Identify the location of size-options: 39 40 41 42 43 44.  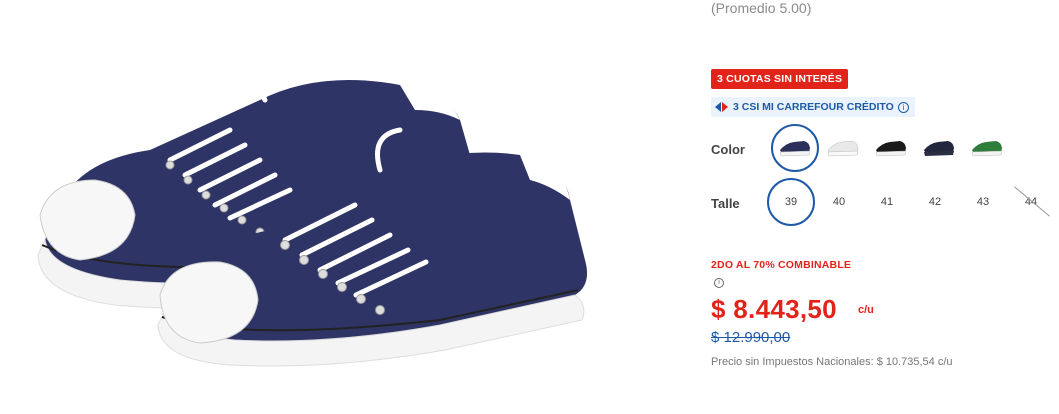
(911, 202).